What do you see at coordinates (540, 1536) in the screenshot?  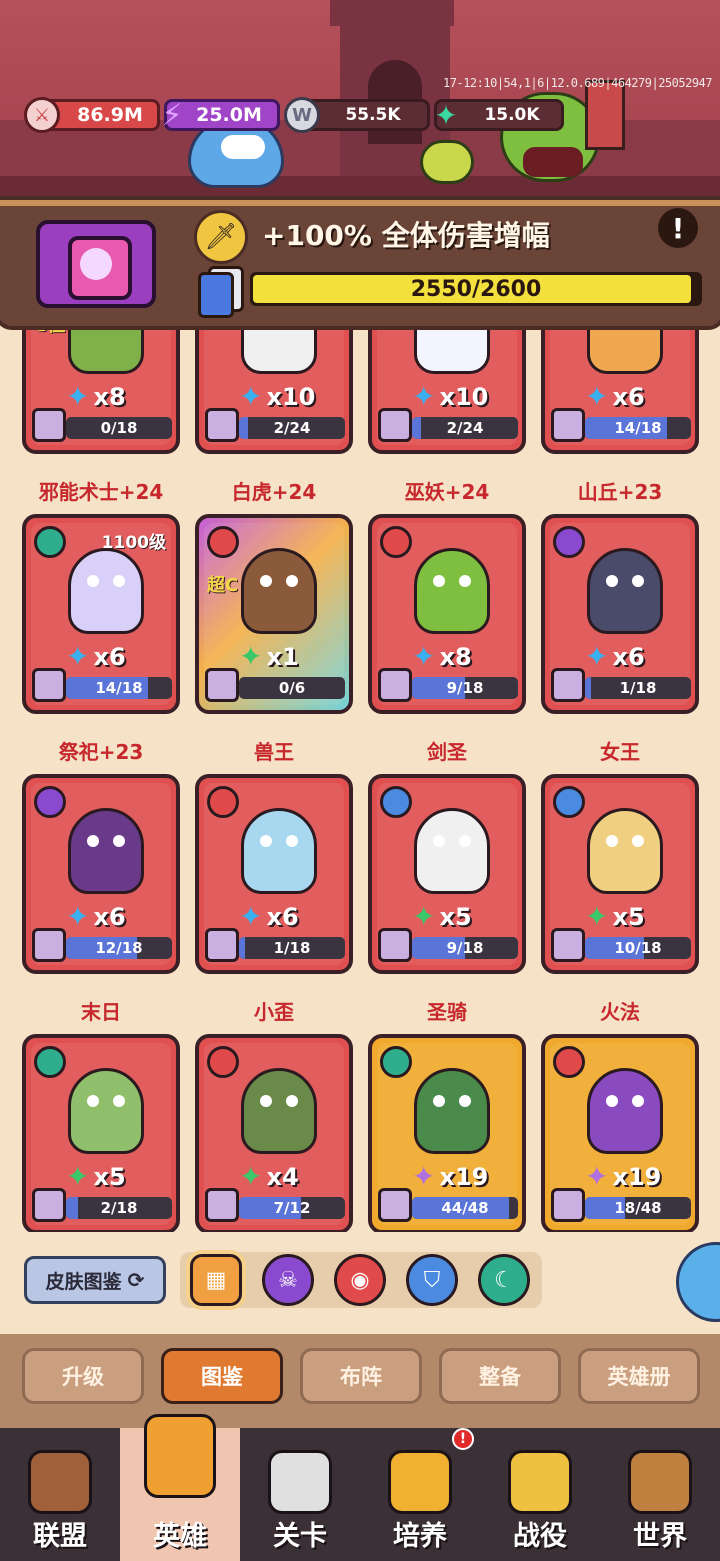 I see `nav-label: 战役` at bounding box center [540, 1536].